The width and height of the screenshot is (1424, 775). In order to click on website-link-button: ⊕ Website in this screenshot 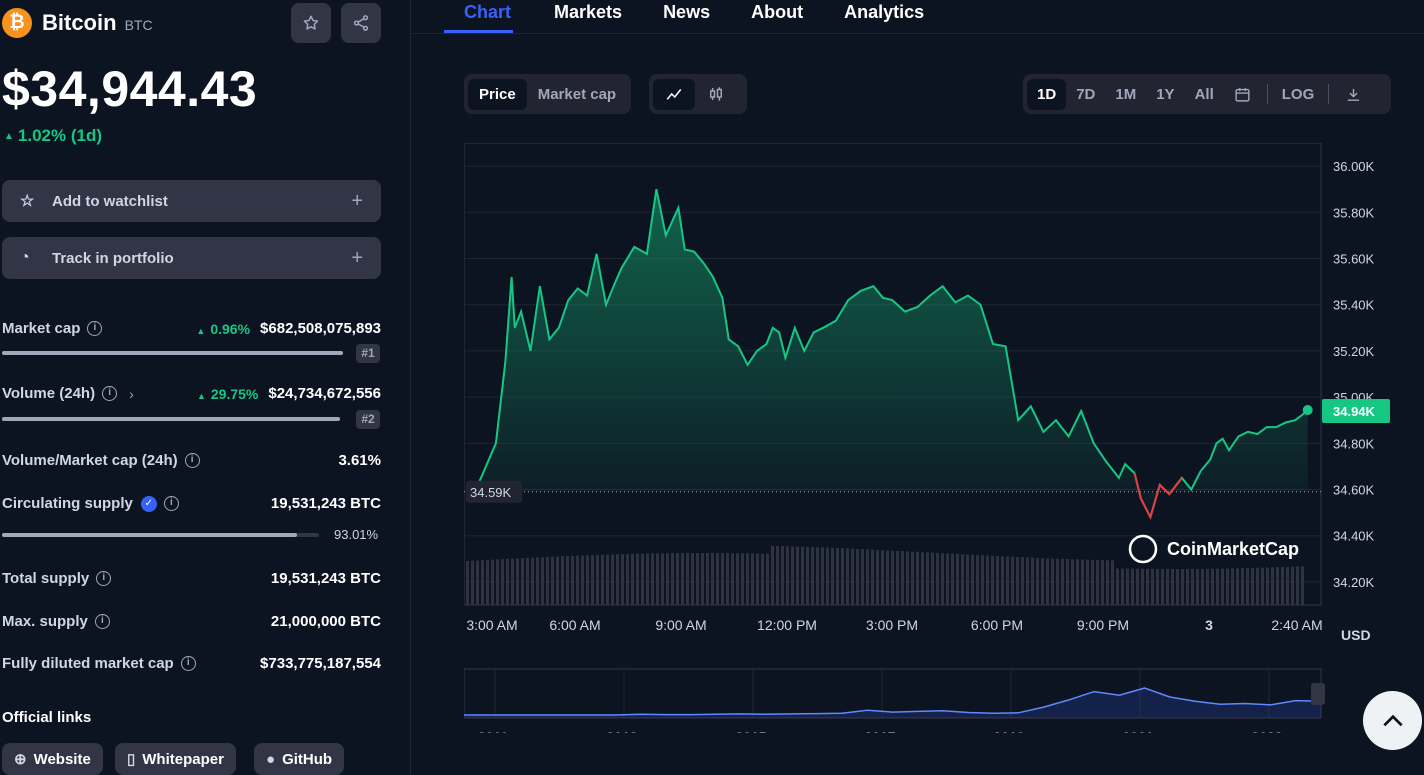, I will do `click(52, 759)`.